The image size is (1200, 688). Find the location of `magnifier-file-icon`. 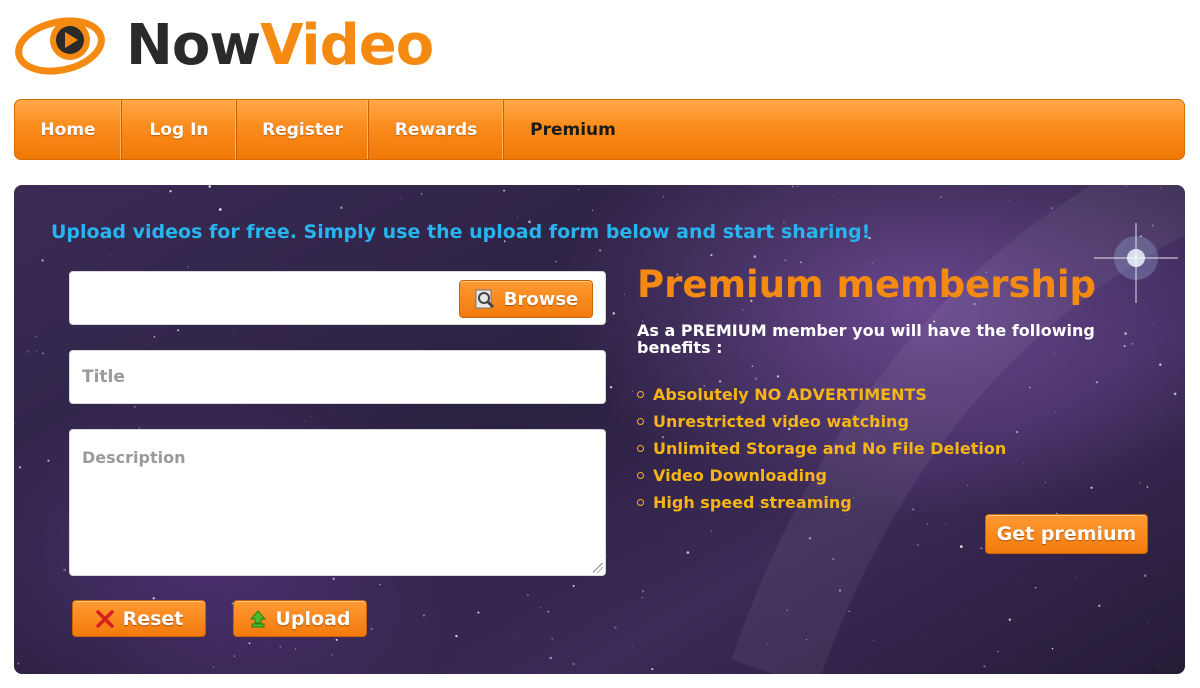

magnifier-file-icon is located at coordinates (484, 299).